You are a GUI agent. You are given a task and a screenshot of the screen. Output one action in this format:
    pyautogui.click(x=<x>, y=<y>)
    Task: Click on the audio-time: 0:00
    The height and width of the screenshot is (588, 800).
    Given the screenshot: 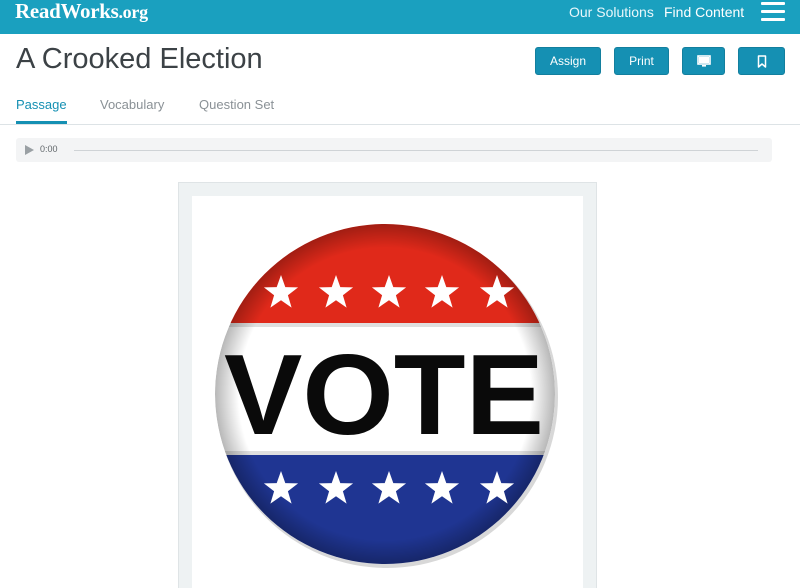 What is the action you would take?
    pyautogui.click(x=49, y=149)
    